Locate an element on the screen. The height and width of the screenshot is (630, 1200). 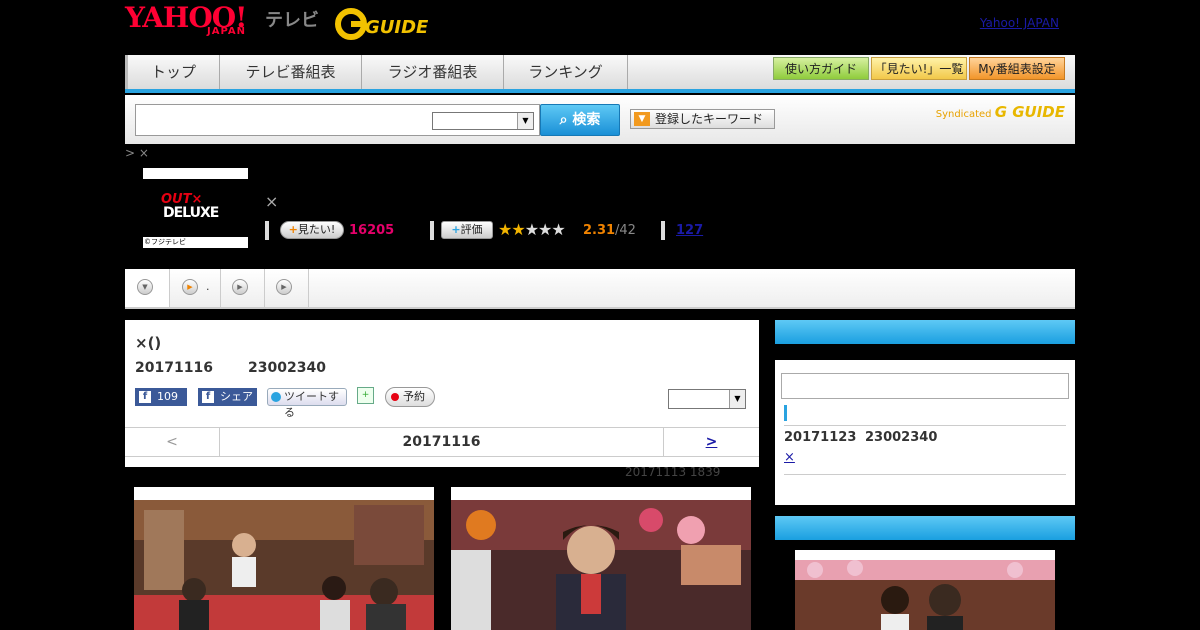
saved-keywords-button: ▼ 登録したキーワード is located at coordinates (702, 119).